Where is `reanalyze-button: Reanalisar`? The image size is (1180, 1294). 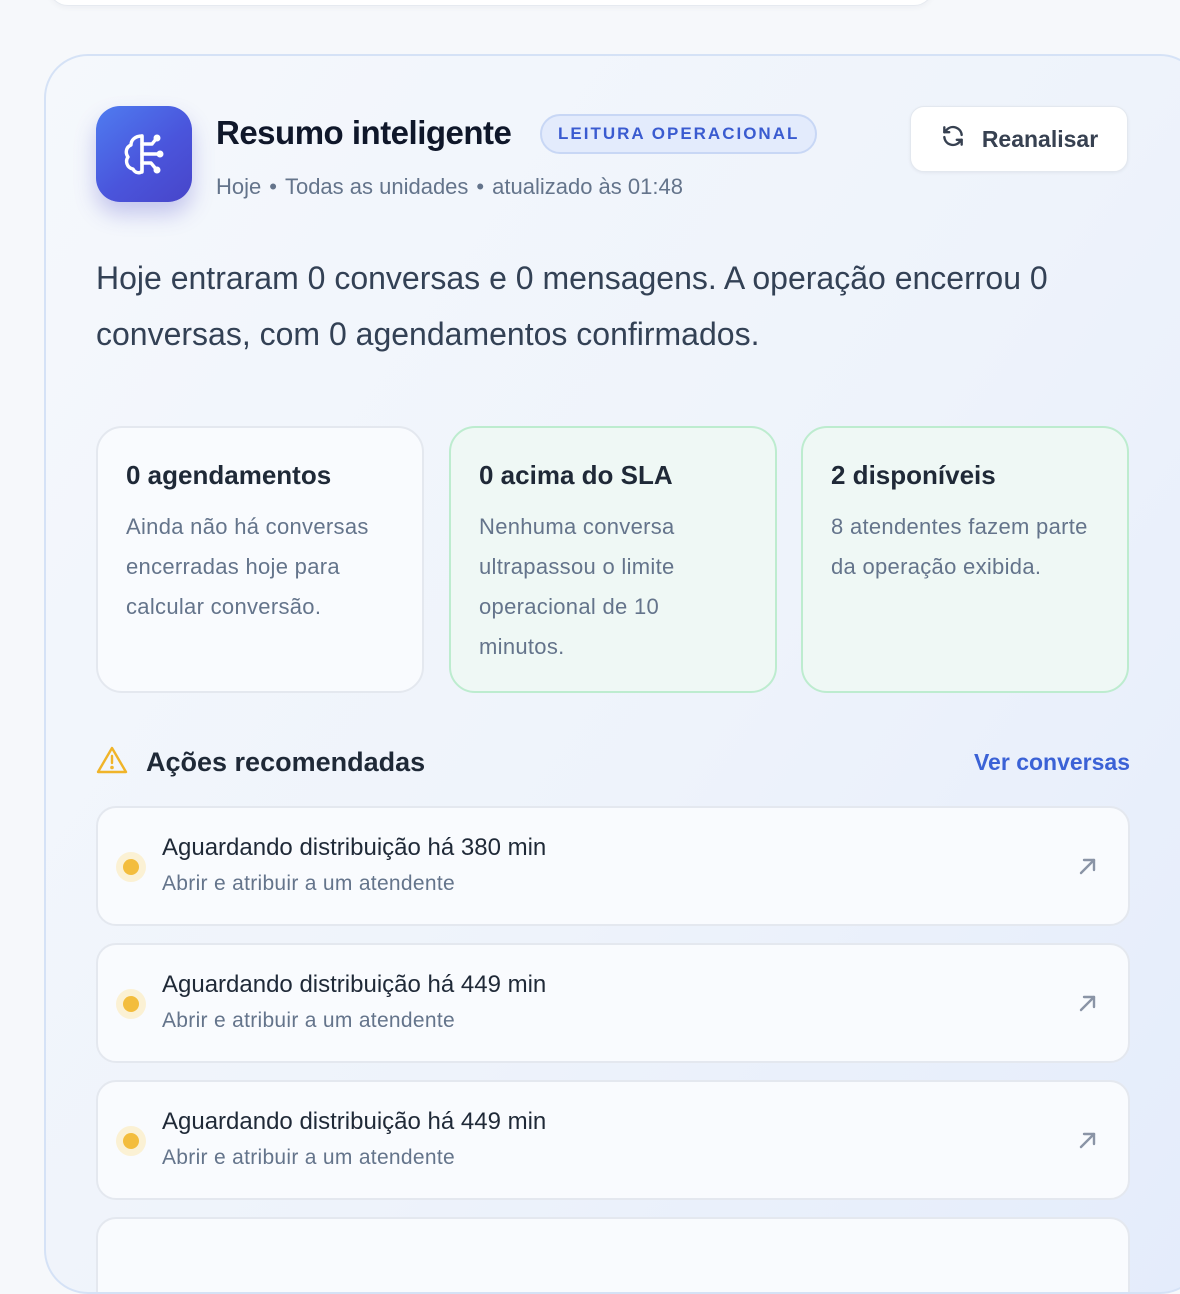
reanalyze-button: Reanalisar is located at coordinates (1019, 139).